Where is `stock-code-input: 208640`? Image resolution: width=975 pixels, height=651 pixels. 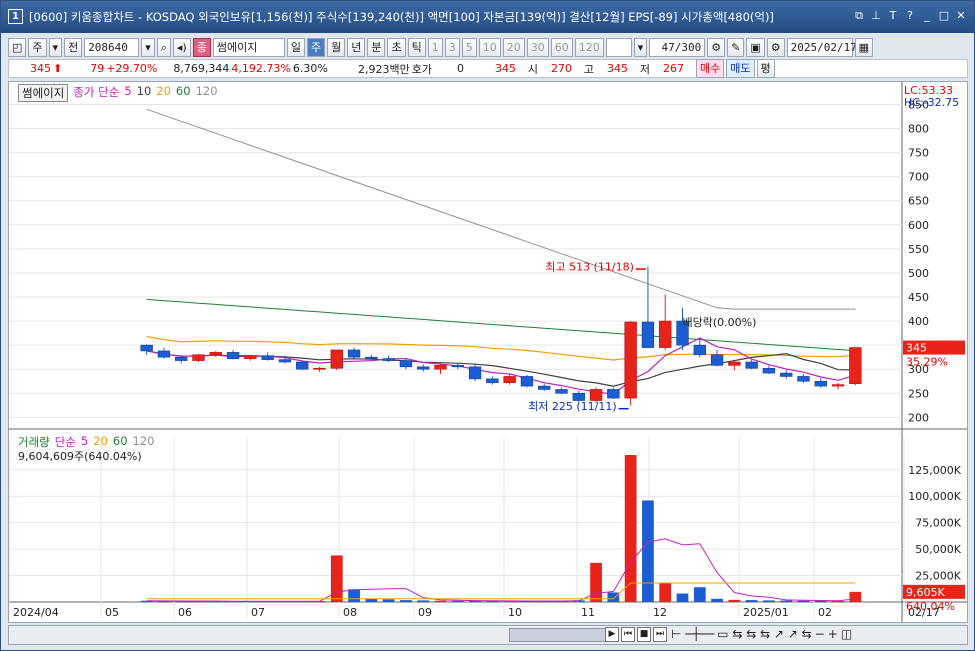
stock-code-input: 208640 is located at coordinates (112, 47).